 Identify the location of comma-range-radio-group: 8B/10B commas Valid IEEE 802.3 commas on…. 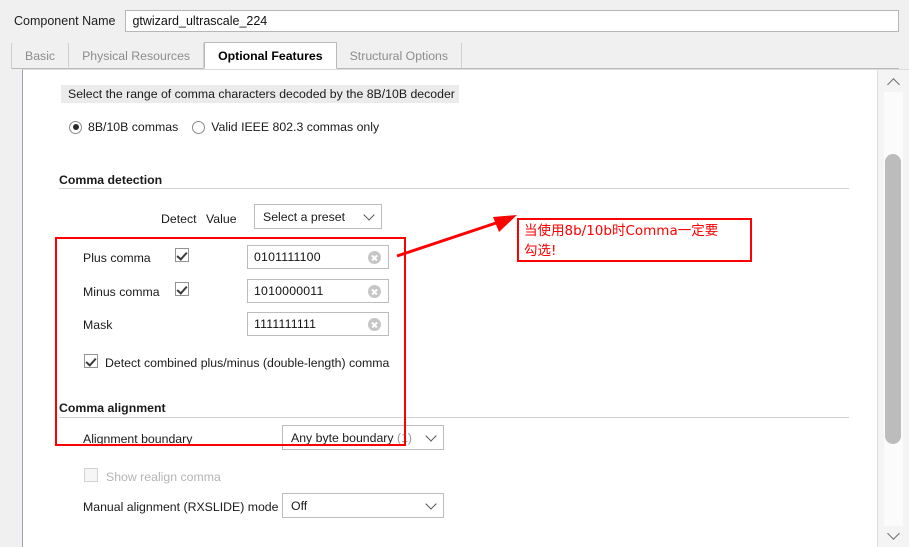
(224, 127).